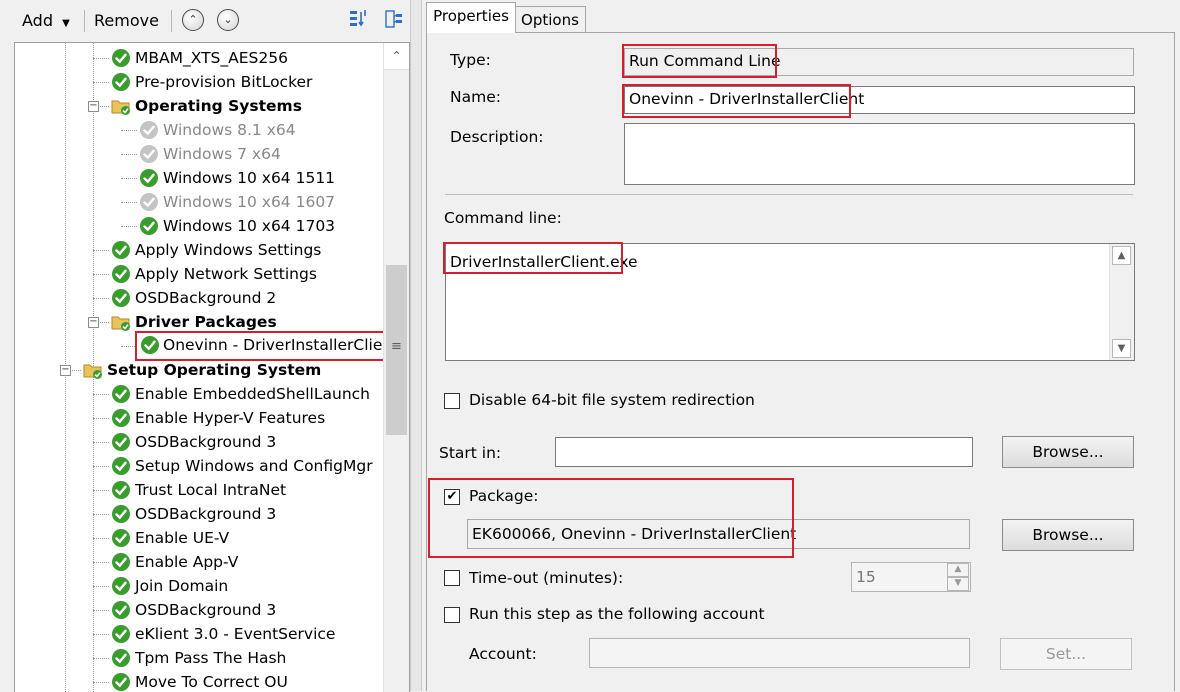  What do you see at coordinates (182, 538) in the screenshot?
I see `tree-item-label: Enable UE-V` at bounding box center [182, 538].